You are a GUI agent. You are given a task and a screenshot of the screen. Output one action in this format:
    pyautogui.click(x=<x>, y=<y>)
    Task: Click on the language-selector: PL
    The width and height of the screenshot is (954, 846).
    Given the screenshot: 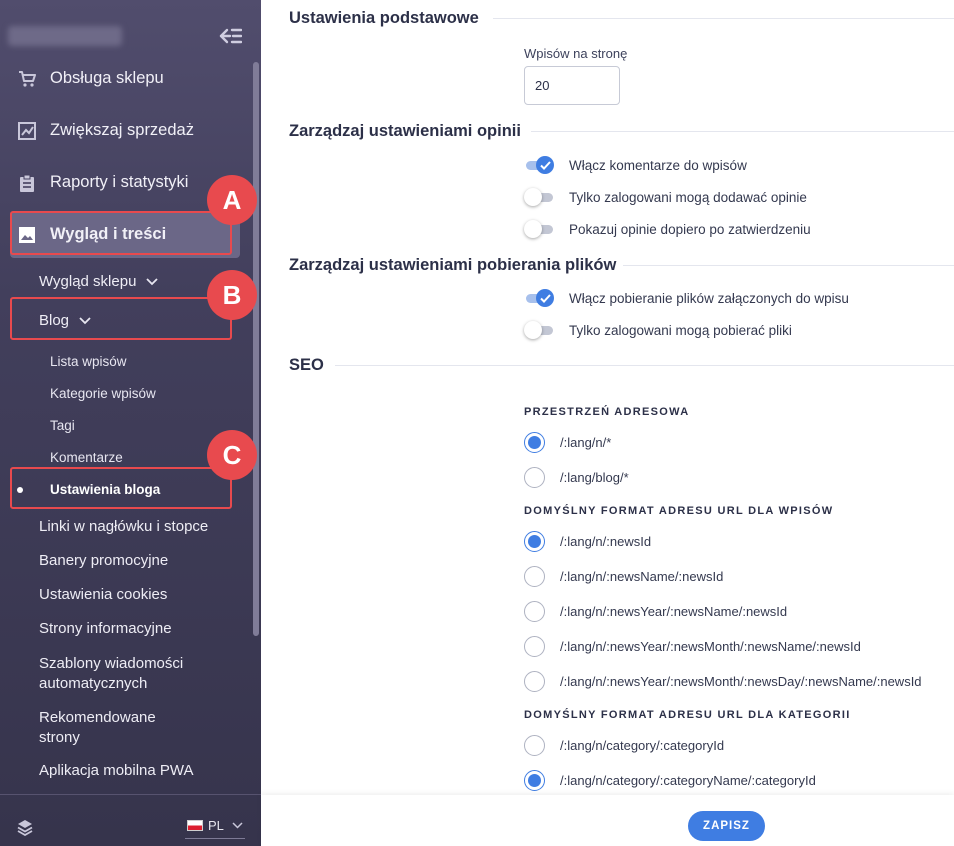 What is the action you would take?
    pyautogui.click(x=215, y=825)
    